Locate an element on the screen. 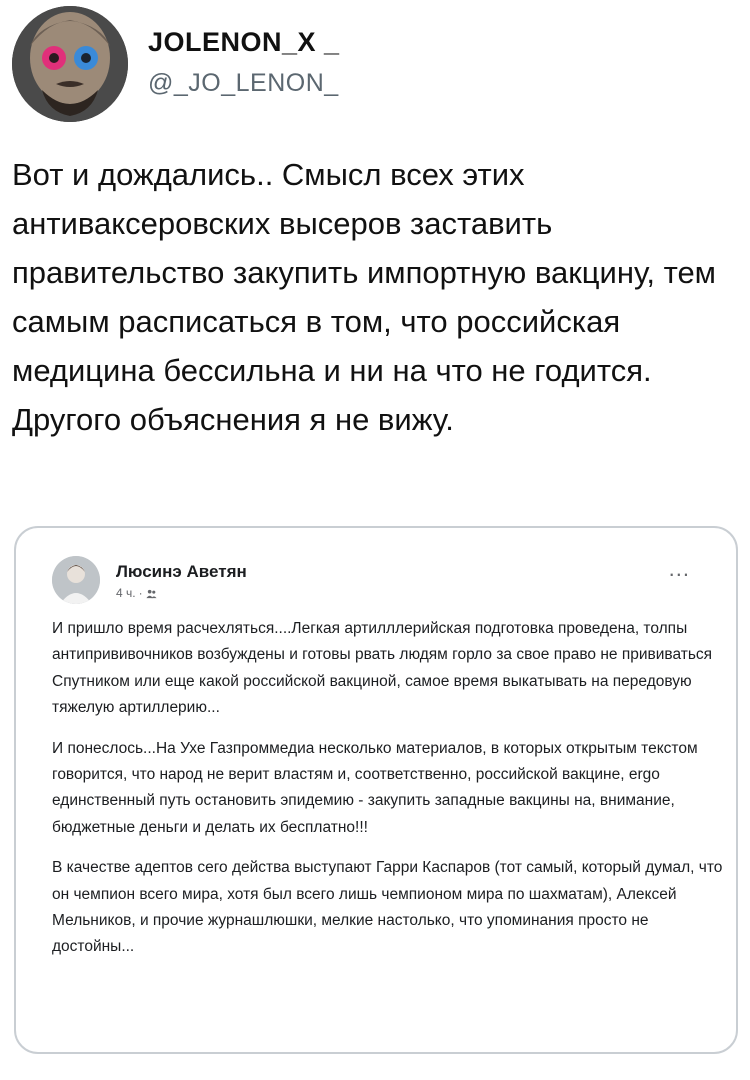 This screenshot has width=750, height=1080. user-handle: @_JO_LENON_ is located at coordinates (244, 83).